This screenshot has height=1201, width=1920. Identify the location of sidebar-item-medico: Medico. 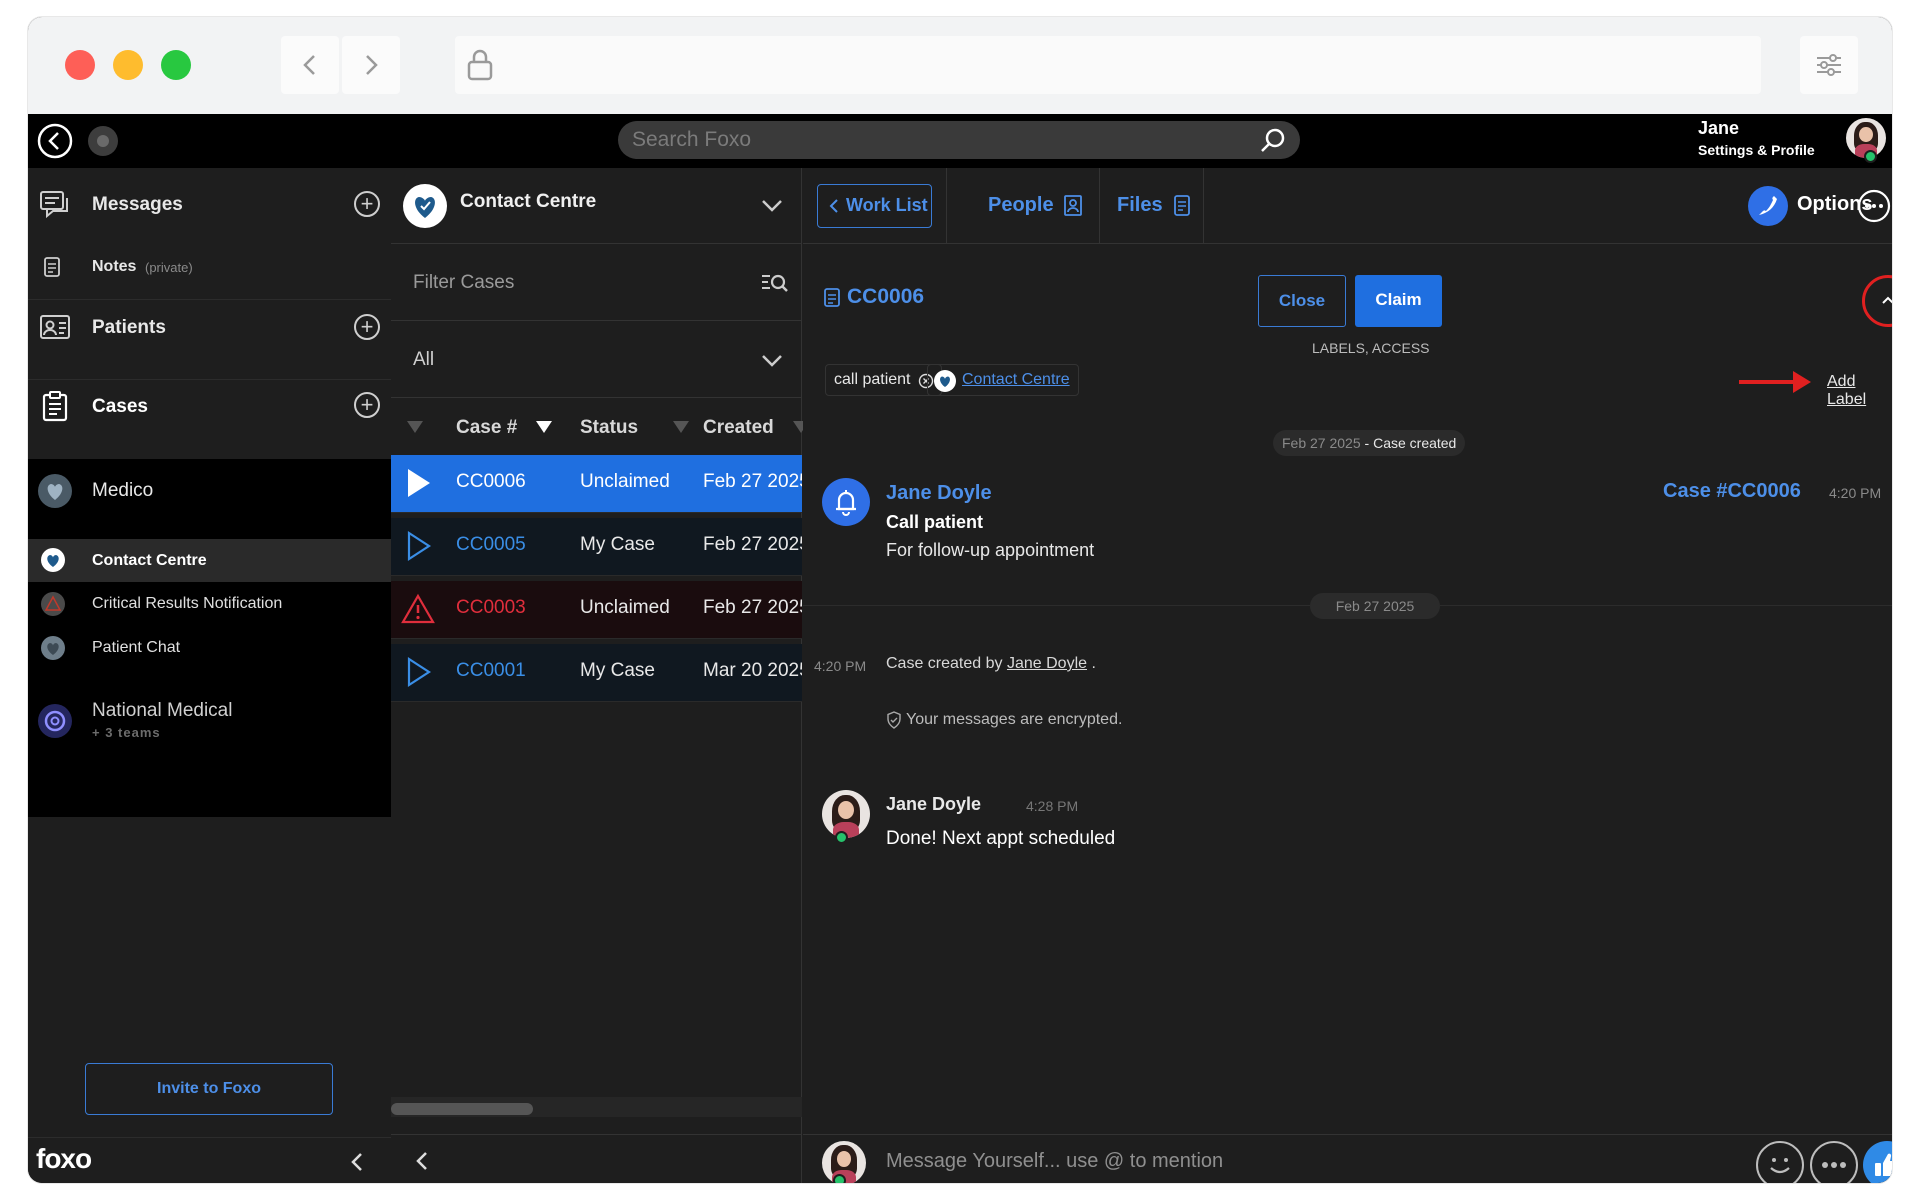
(209, 490).